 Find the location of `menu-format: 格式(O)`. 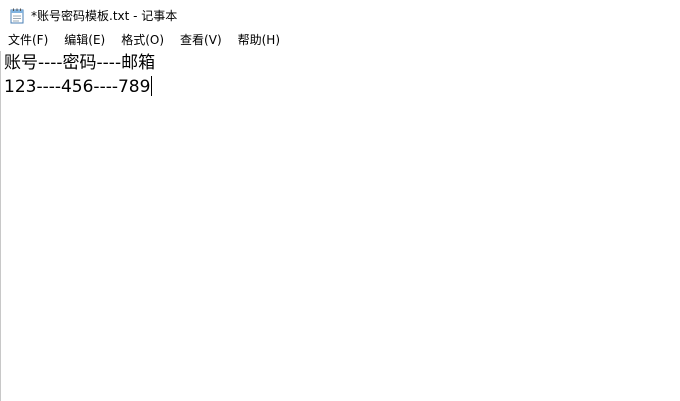

menu-format: 格式(O) is located at coordinates (142, 39).